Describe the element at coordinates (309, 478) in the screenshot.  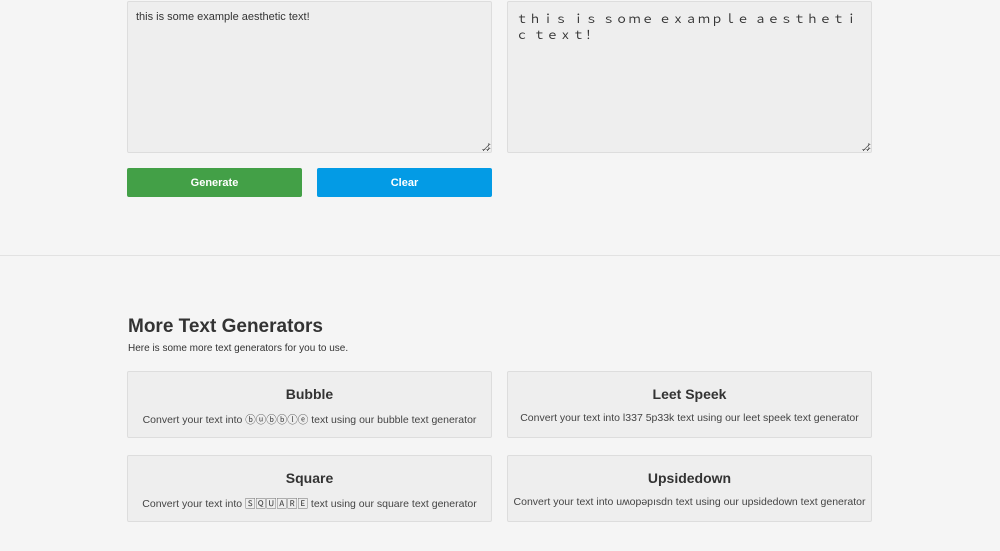
I see `card-title: Square` at that location.